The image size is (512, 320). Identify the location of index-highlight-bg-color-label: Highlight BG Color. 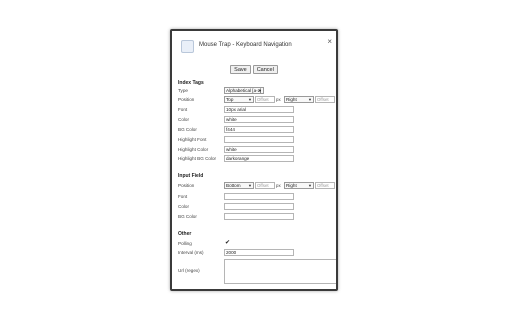
(197, 158).